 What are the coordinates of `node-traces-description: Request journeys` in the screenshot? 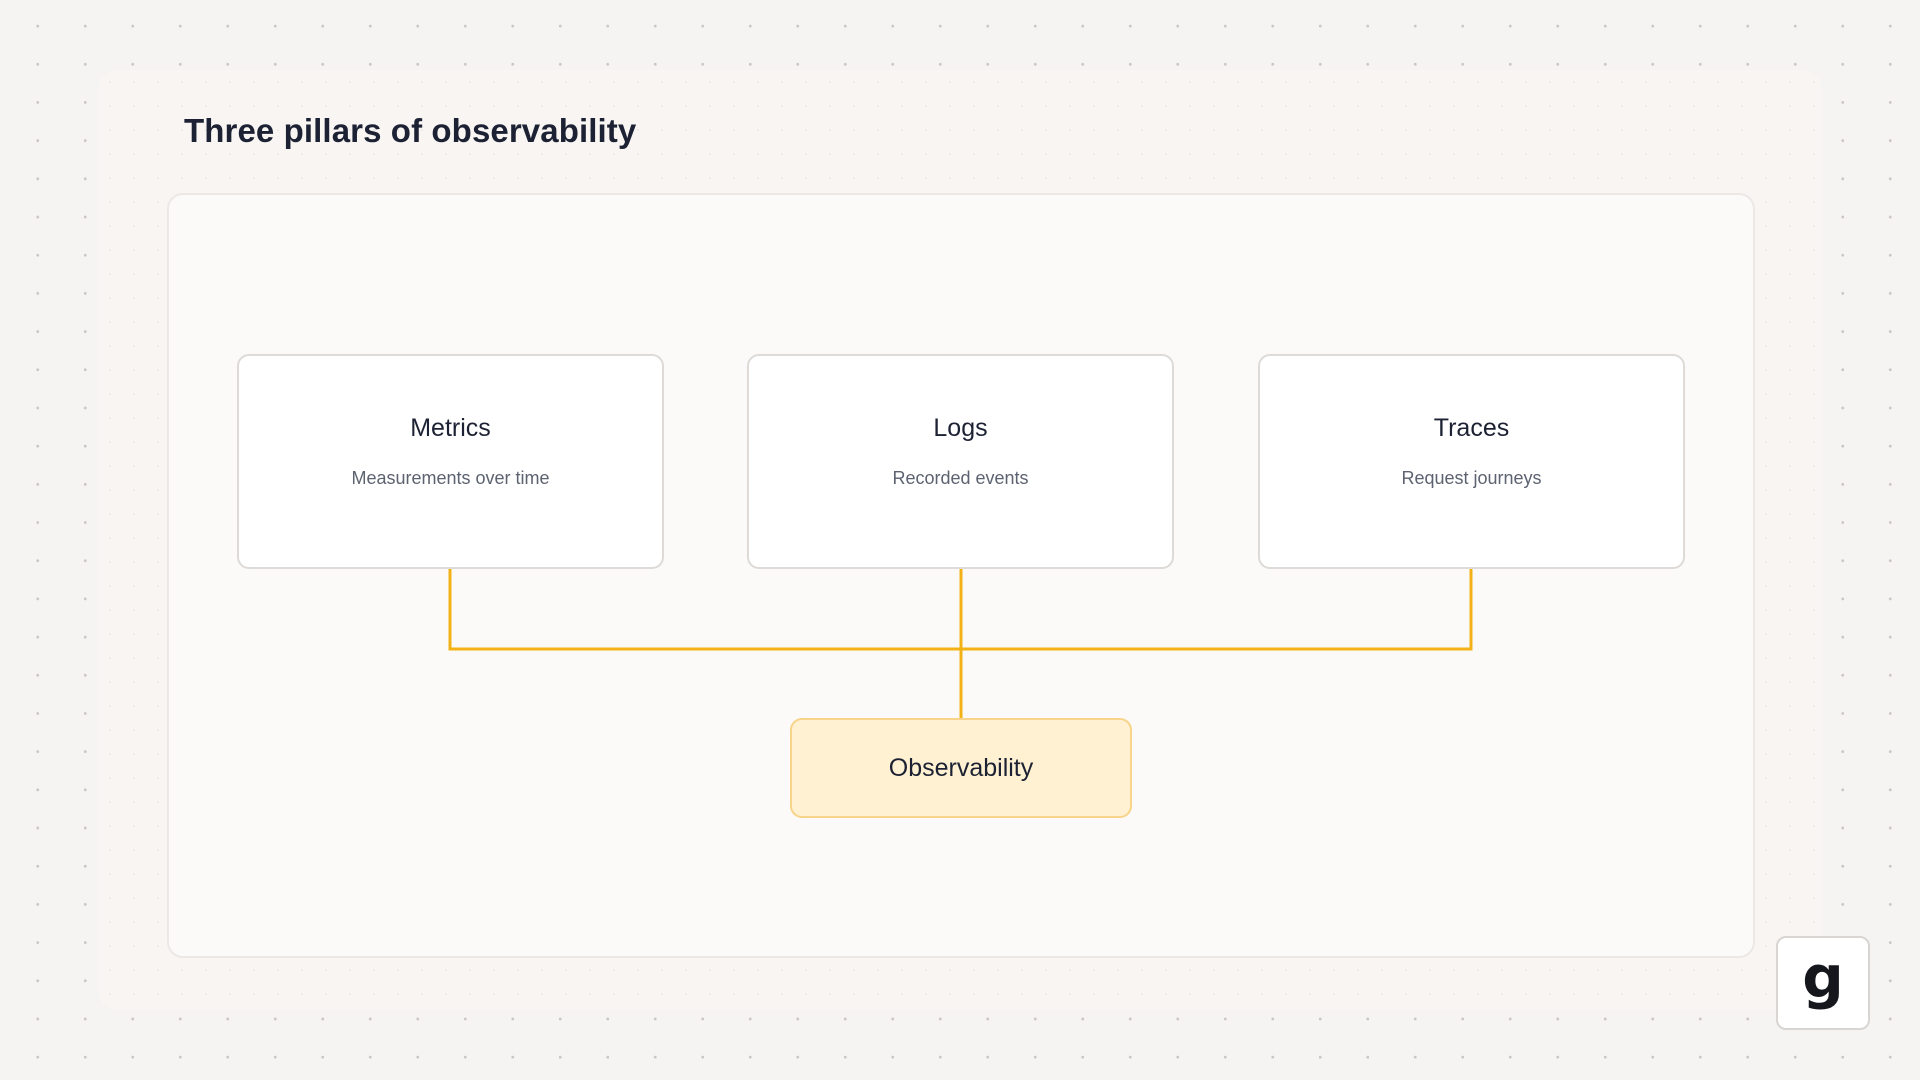 It's located at (1471, 478).